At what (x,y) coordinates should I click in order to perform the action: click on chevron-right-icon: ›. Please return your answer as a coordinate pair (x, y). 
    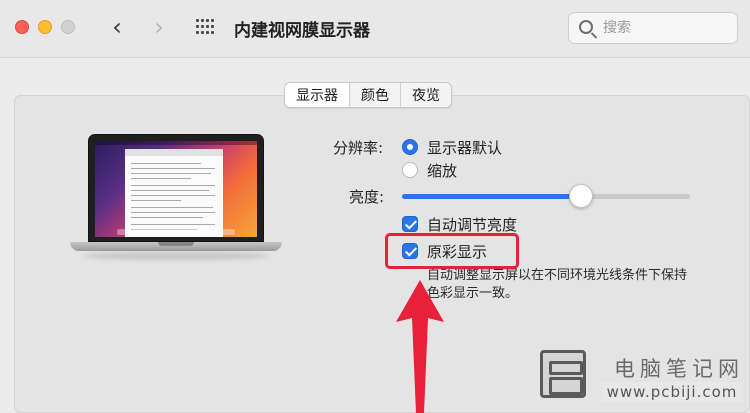
    Looking at the image, I should click on (159, 27).